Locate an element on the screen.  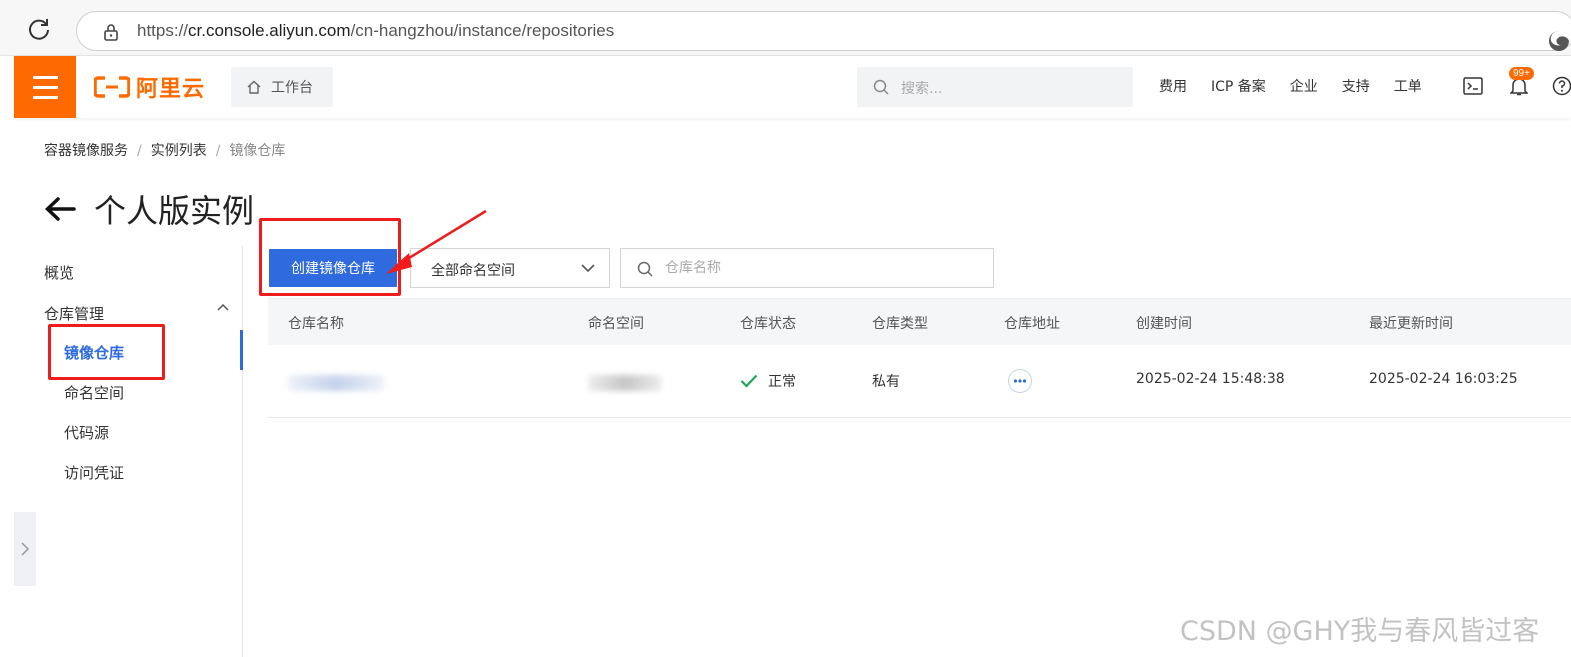
workbench-button: 工作台 is located at coordinates (282, 87).